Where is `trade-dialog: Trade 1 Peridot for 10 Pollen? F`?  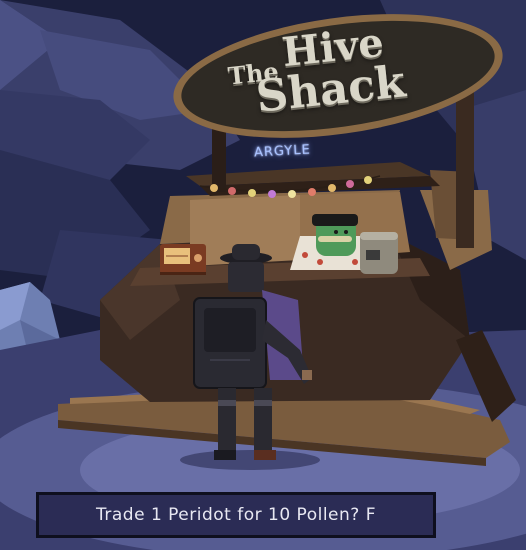 trade-dialog: Trade 1 Peridot for 10 Pollen? F is located at coordinates (236, 515).